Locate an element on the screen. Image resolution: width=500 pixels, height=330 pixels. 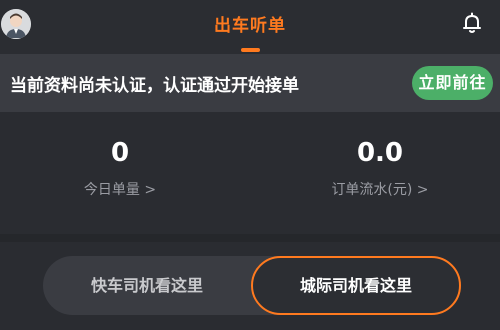
driver-type-toggle: 快车司机看这里 城际司机看这里 is located at coordinates (252, 285).